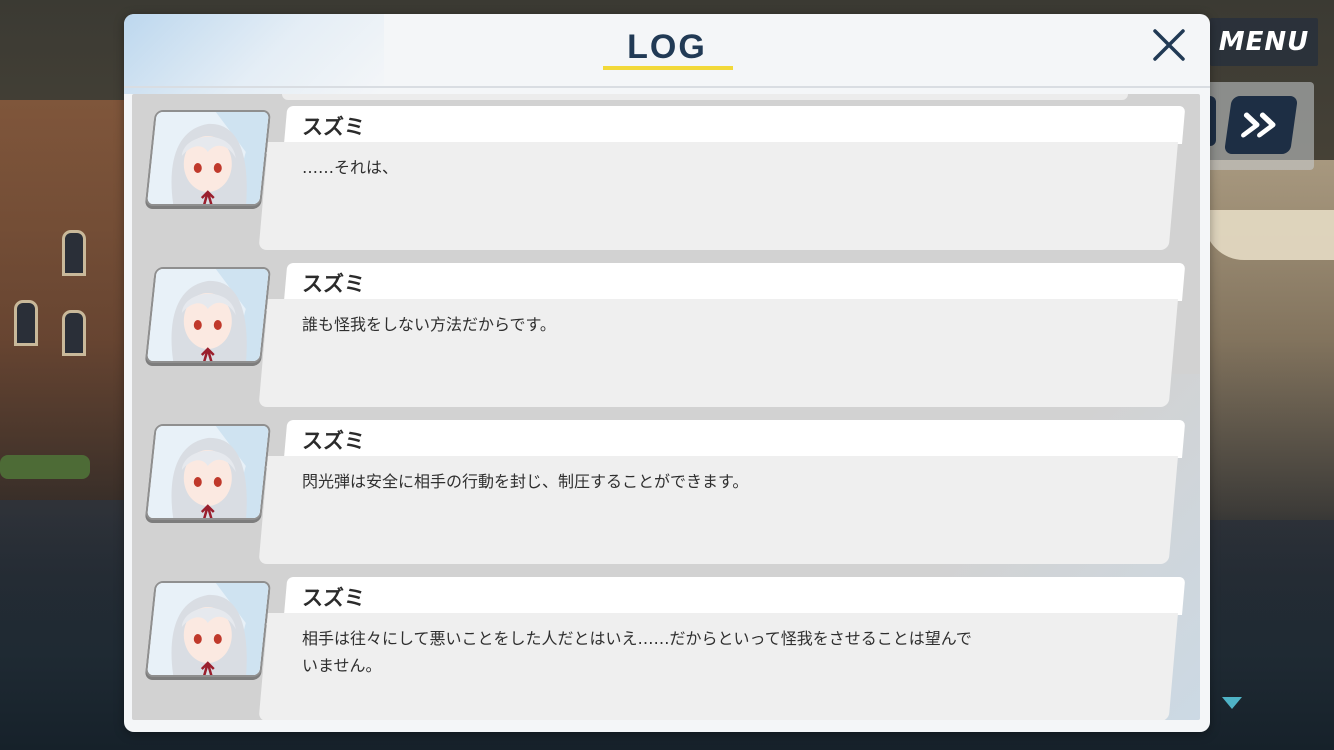 The width and height of the screenshot is (1334, 750). I want to click on previous-entry-edge, so click(705, 97).